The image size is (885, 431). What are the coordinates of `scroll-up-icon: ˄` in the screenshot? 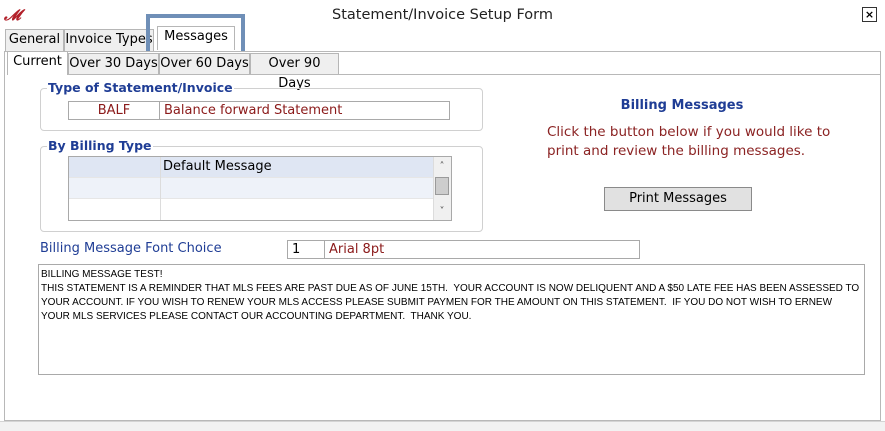 It's located at (442, 166).